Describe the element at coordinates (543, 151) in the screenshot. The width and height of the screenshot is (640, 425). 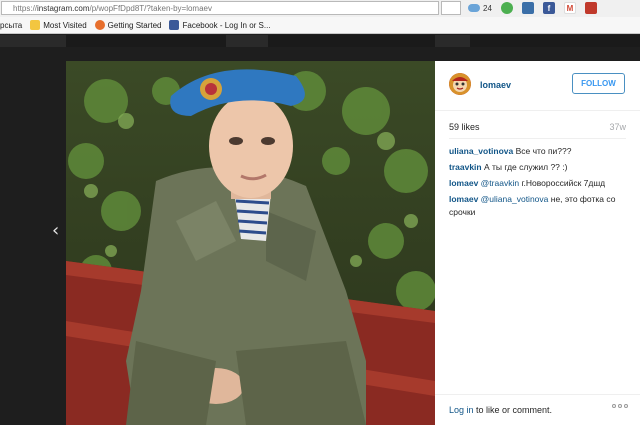
I see `comment-text: Все что пи???` at that location.